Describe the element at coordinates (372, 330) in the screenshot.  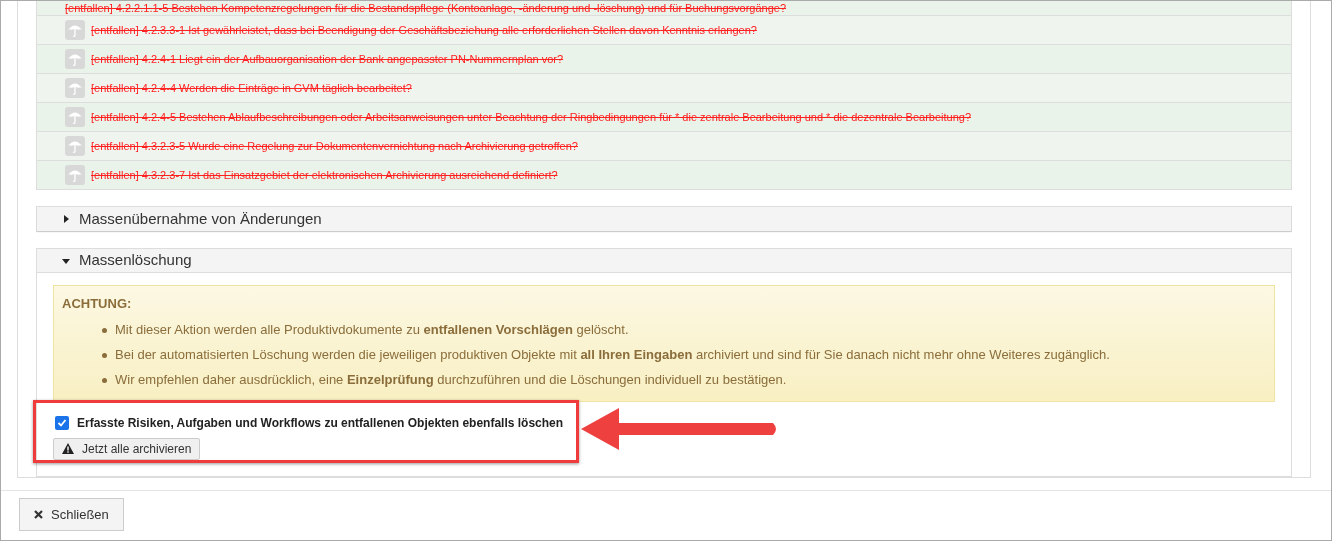
I see `alert-text: Mit dieser Aktion werden alle Produktivdokumente zu entfallenen Vorschlägen gelöscht.` at that location.